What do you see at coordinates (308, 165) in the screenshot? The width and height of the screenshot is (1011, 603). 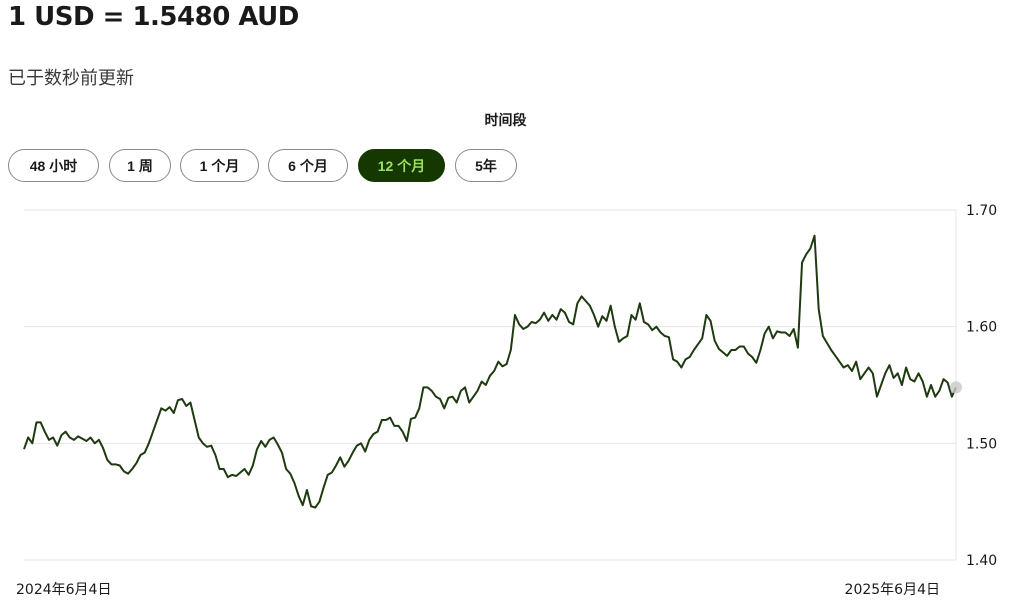 I see `period-button-6m: 6 个月` at bounding box center [308, 165].